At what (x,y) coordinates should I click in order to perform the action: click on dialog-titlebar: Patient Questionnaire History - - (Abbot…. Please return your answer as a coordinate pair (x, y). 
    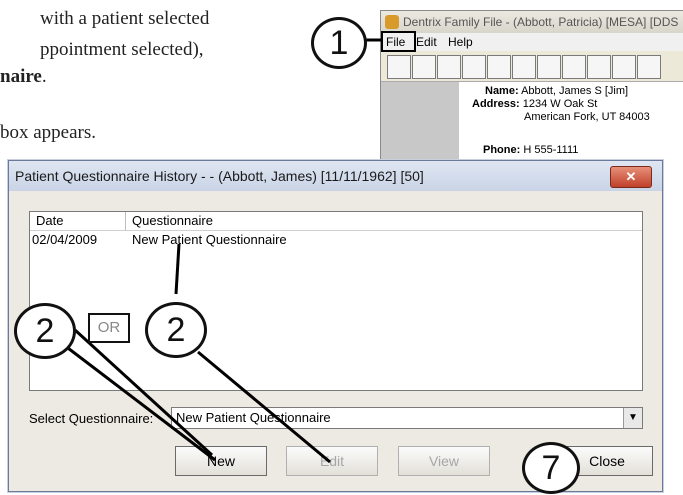
    Looking at the image, I should click on (335, 176).